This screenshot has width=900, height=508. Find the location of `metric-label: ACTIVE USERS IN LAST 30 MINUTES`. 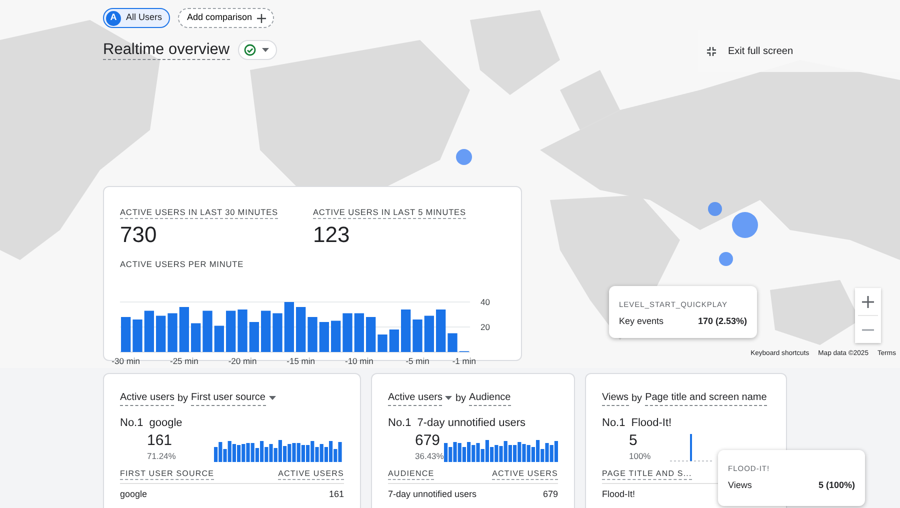

metric-label: ACTIVE USERS IN LAST 30 MINUTES is located at coordinates (199, 213).